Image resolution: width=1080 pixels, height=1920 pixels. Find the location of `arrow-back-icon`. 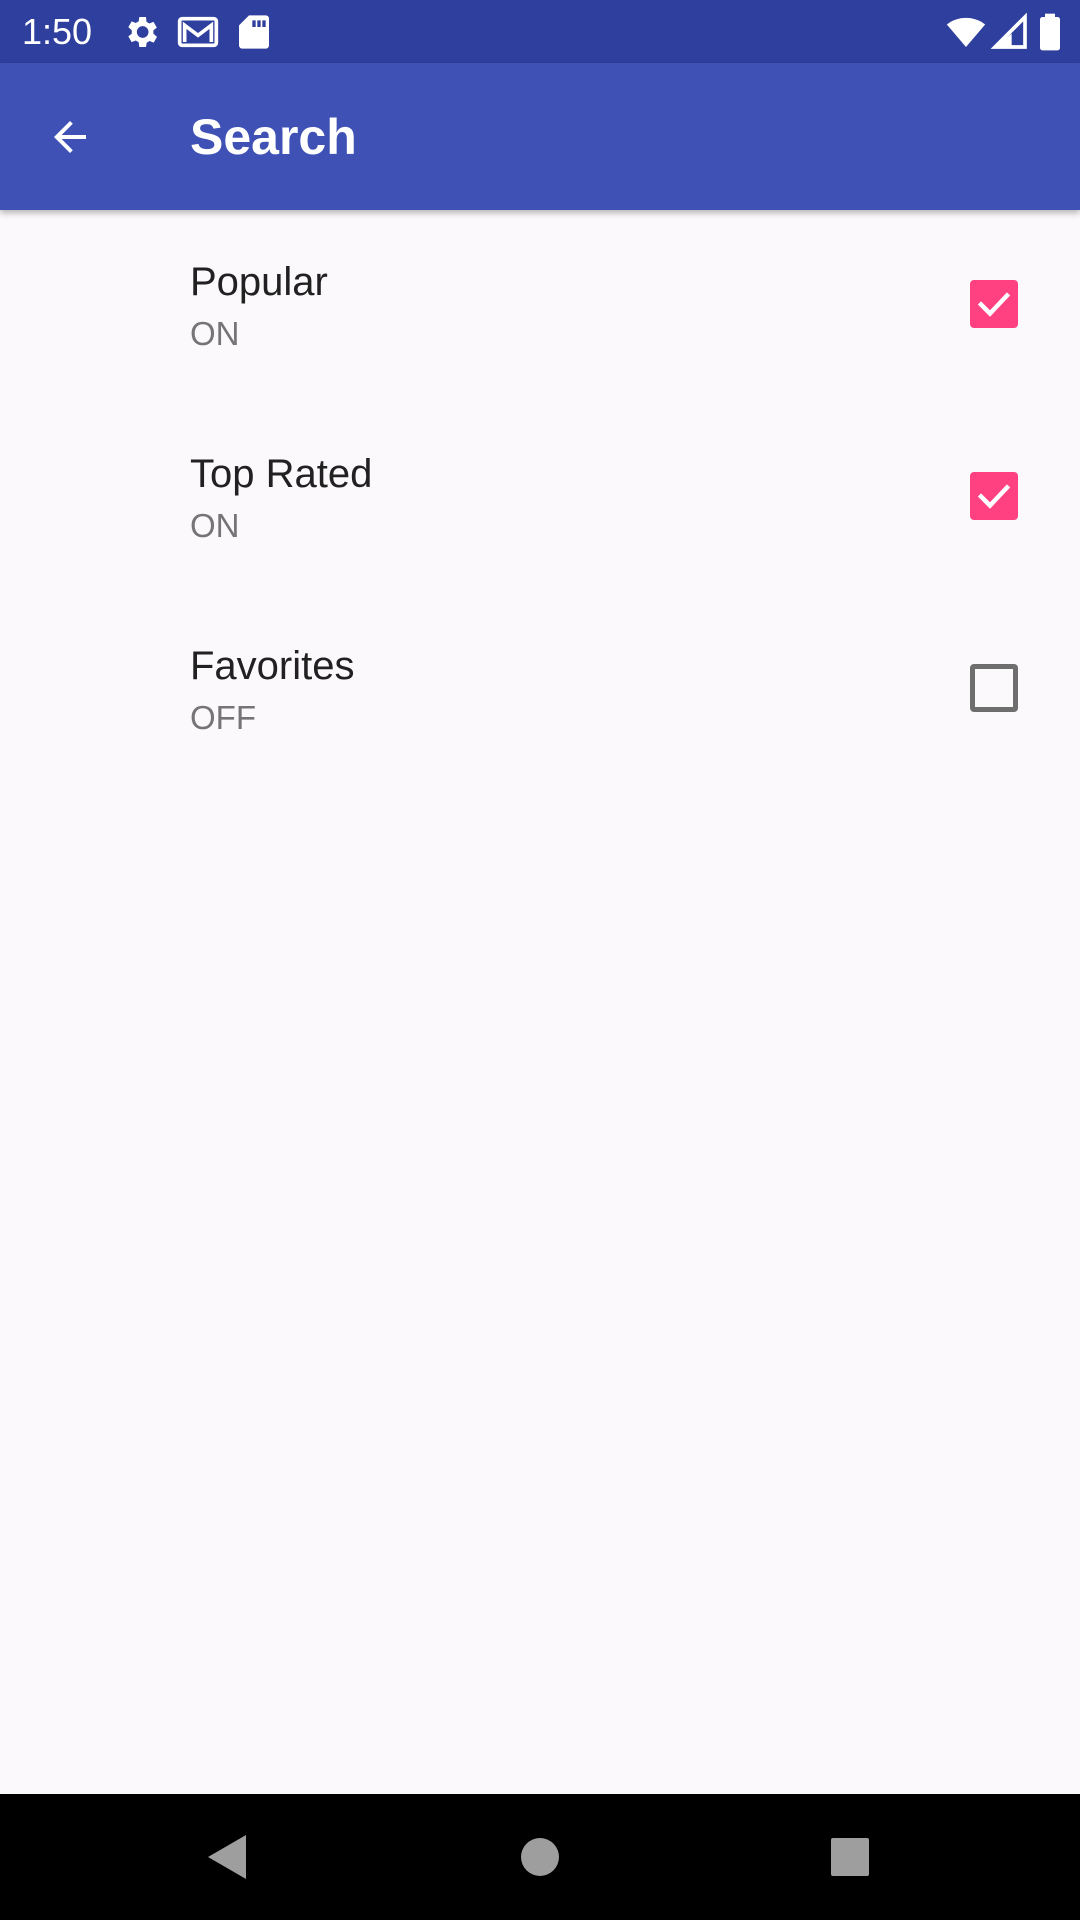

arrow-back-icon is located at coordinates (70, 137).